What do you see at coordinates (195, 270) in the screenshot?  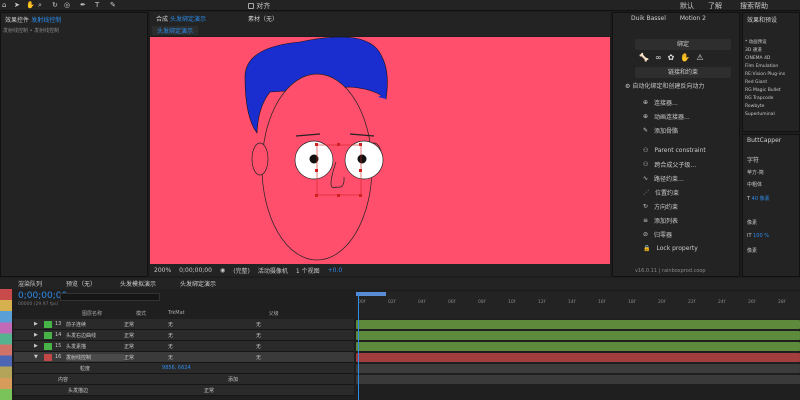 I see `current-time: 0;00;00;00` at bounding box center [195, 270].